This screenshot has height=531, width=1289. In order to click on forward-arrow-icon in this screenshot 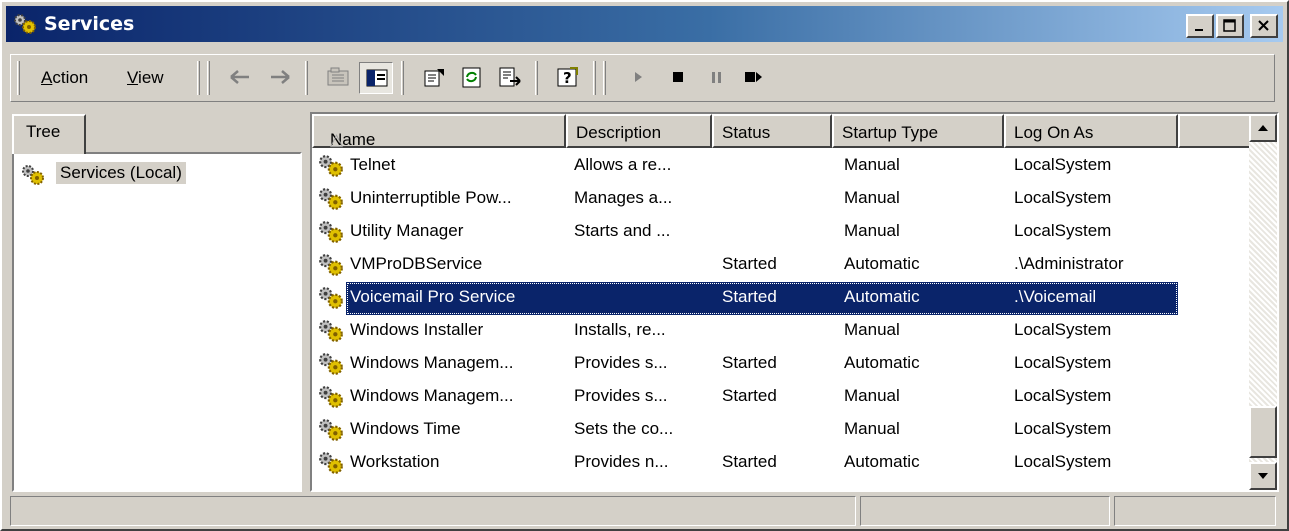, I will do `click(280, 77)`.